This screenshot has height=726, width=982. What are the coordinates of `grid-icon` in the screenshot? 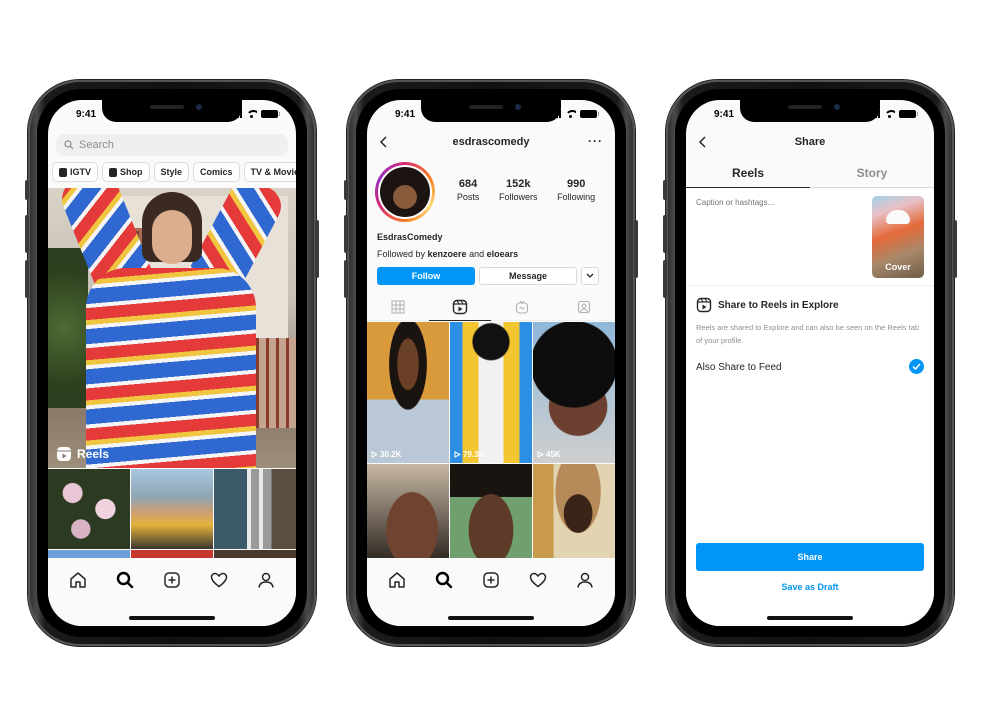 It's located at (398, 306).